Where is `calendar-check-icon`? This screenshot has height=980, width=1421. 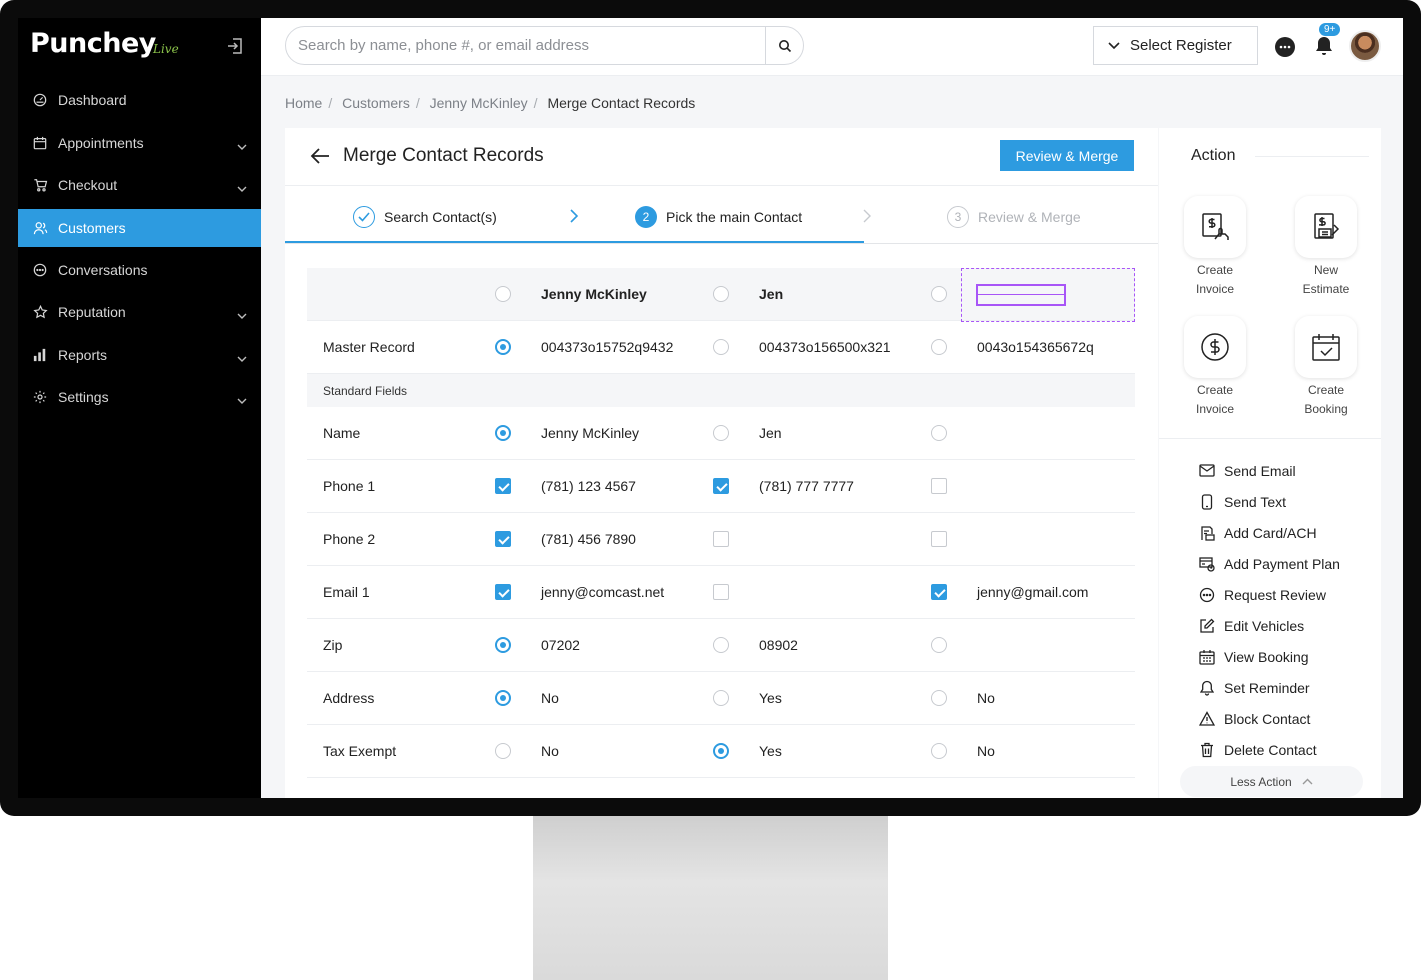 calendar-check-icon is located at coordinates (1326, 347).